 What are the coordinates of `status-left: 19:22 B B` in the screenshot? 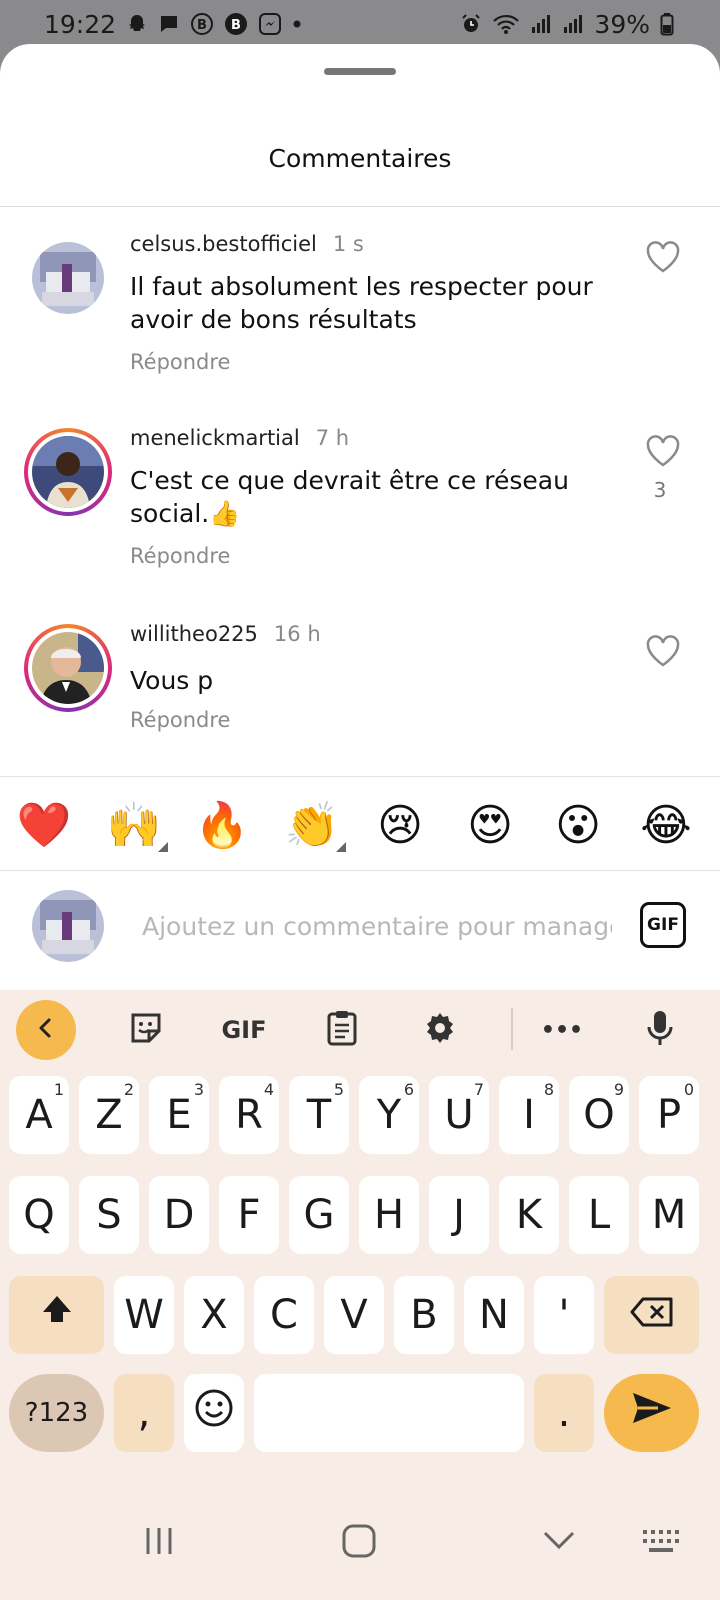 It's located at (173, 24).